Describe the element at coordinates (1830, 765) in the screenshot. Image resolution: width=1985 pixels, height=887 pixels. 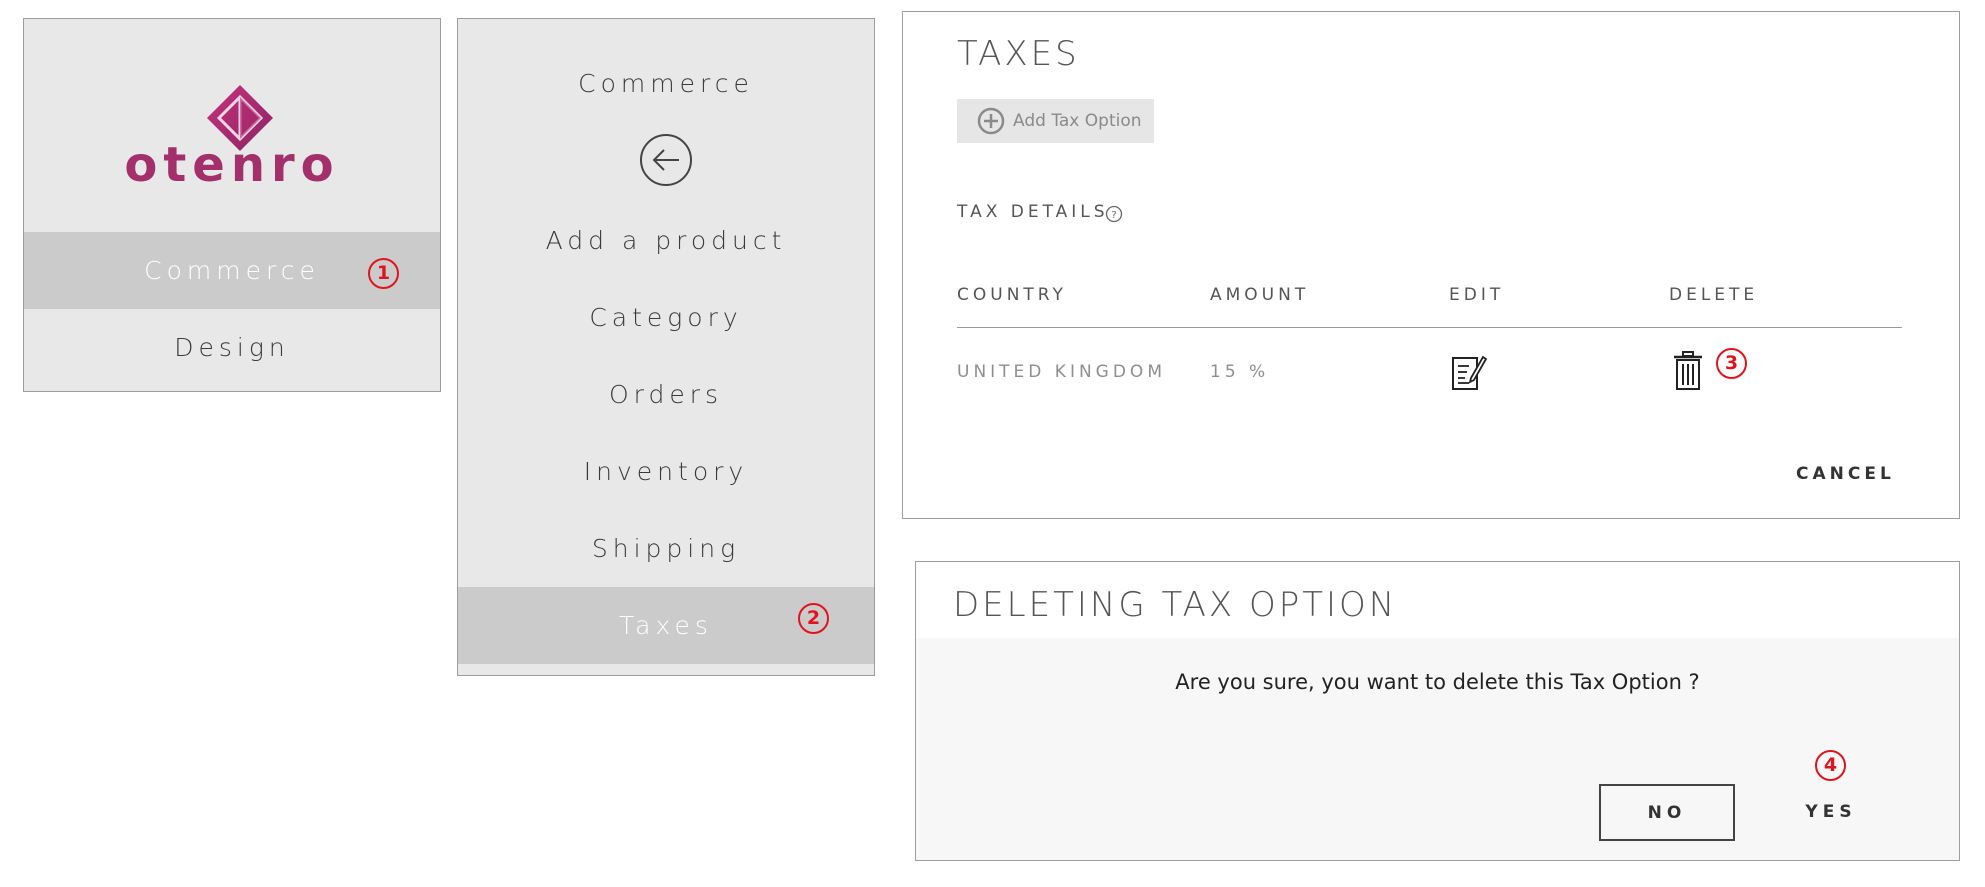
I see `step-marker-4: 4` at that location.